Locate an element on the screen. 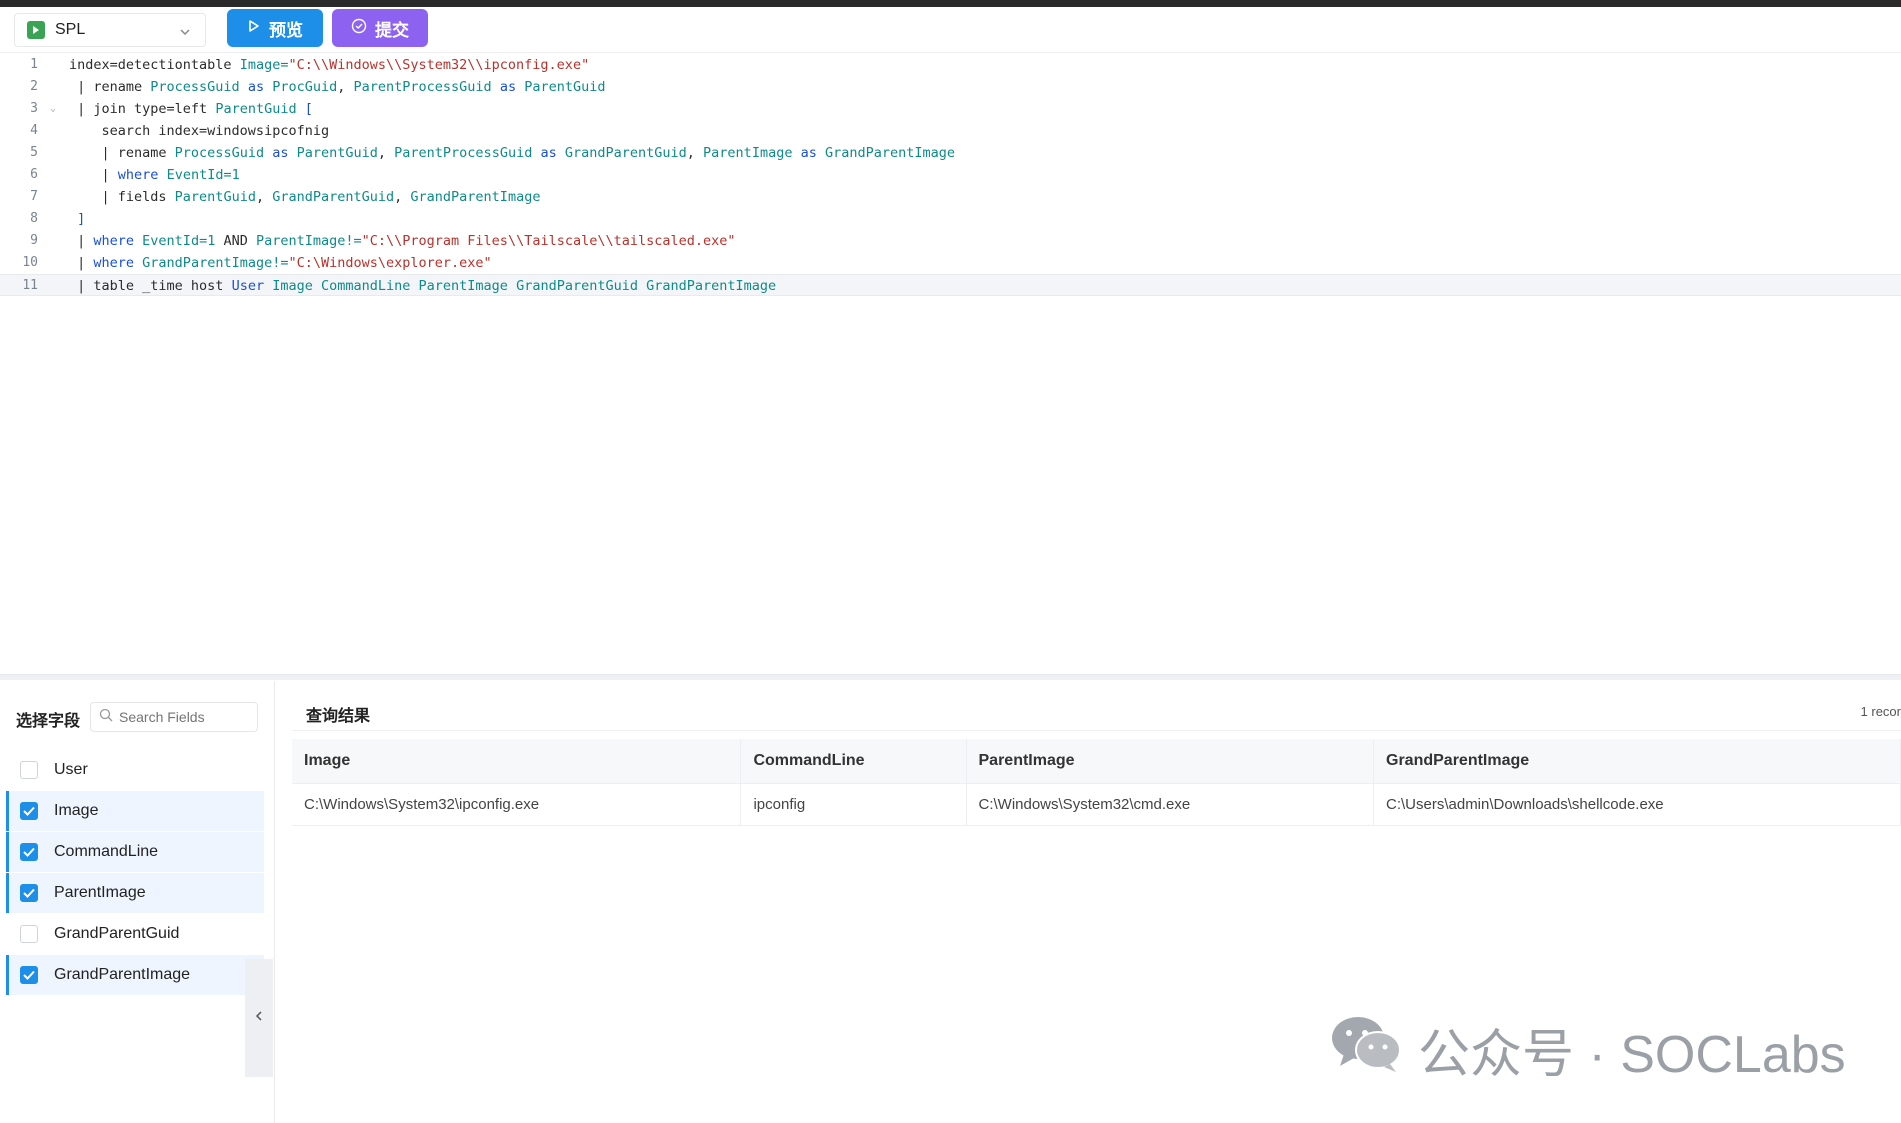 Image resolution: width=1901 pixels, height=1123 pixels. code-text: | join type=left ParentGuid [ is located at coordinates (191, 109).